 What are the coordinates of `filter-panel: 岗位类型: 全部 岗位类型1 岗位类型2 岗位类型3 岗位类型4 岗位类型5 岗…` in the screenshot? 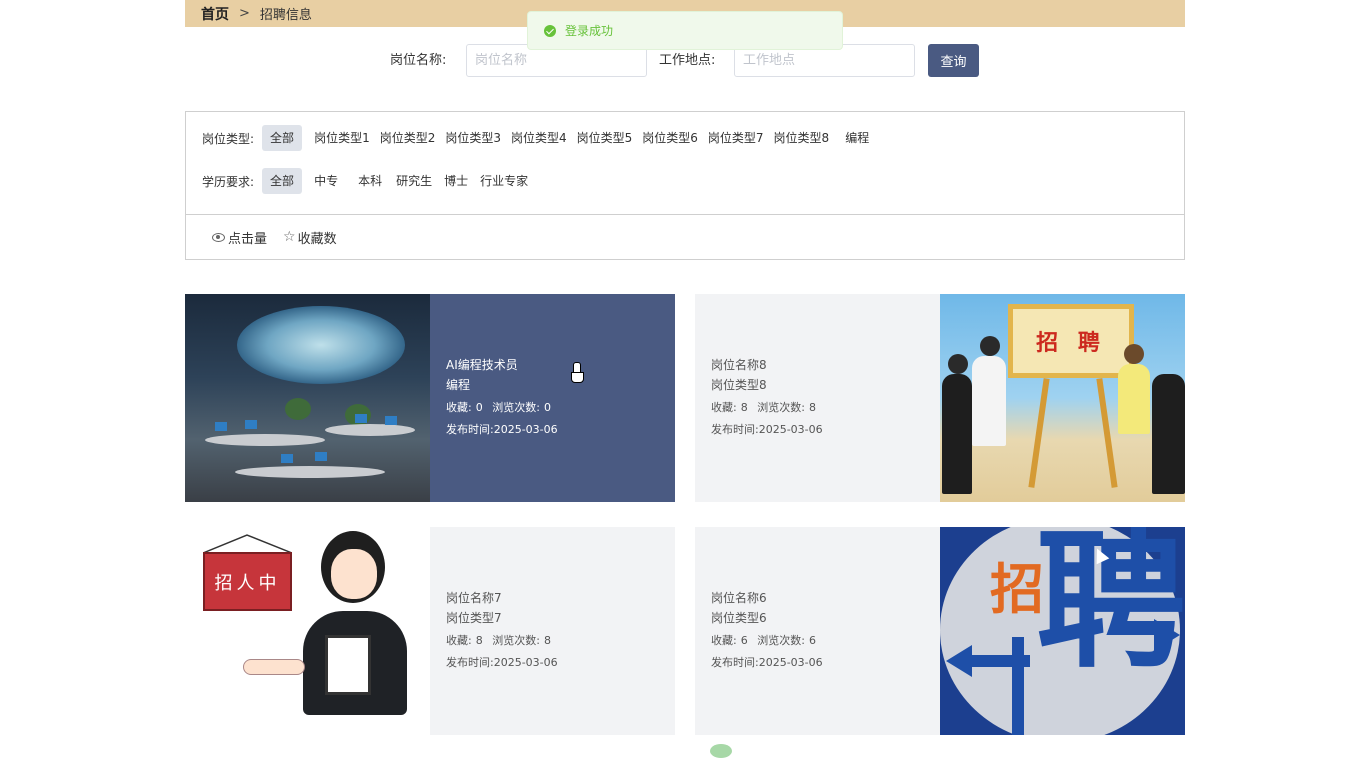 It's located at (685, 163).